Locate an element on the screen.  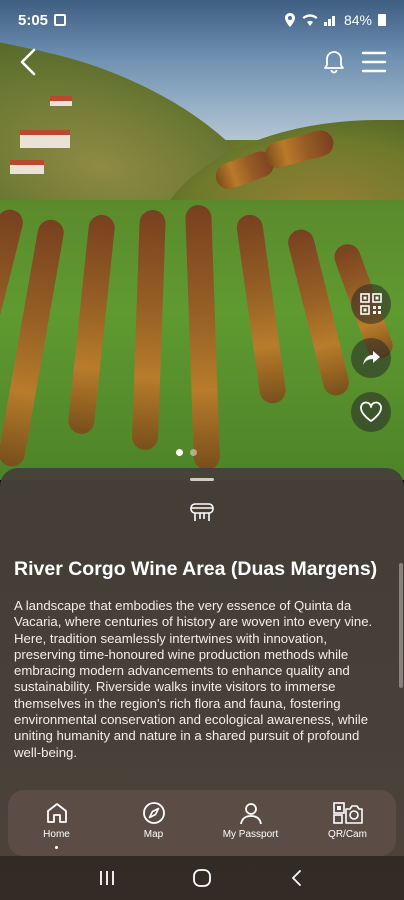
bottom-nav: Home Map My Passport QR/Cam is located at coordinates (202, 823).